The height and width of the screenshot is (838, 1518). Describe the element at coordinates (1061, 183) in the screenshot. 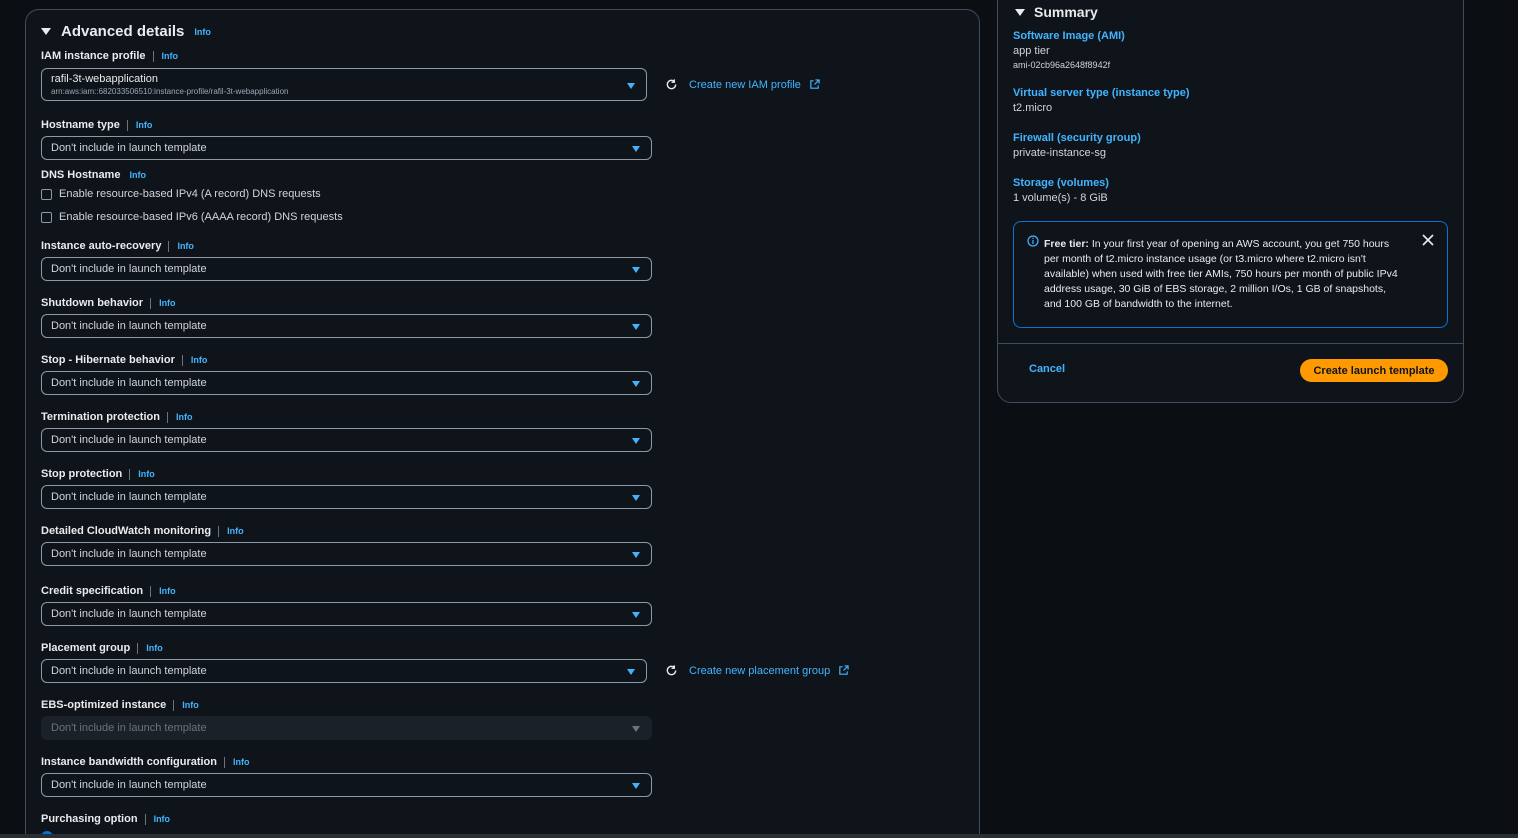

I see `storage-label: Storage (volumes)` at that location.